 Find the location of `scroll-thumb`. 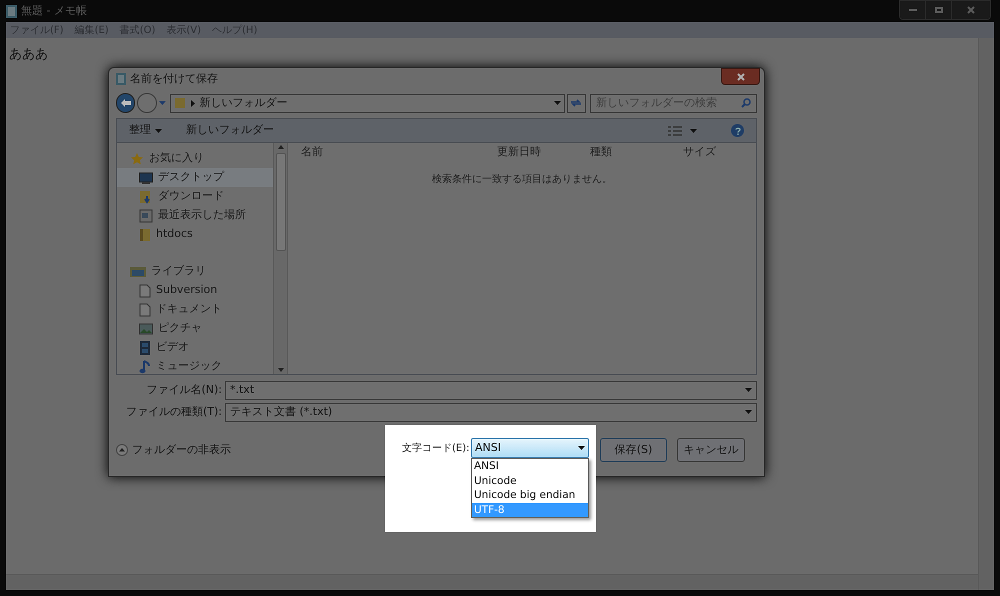

scroll-thumb is located at coordinates (281, 202).